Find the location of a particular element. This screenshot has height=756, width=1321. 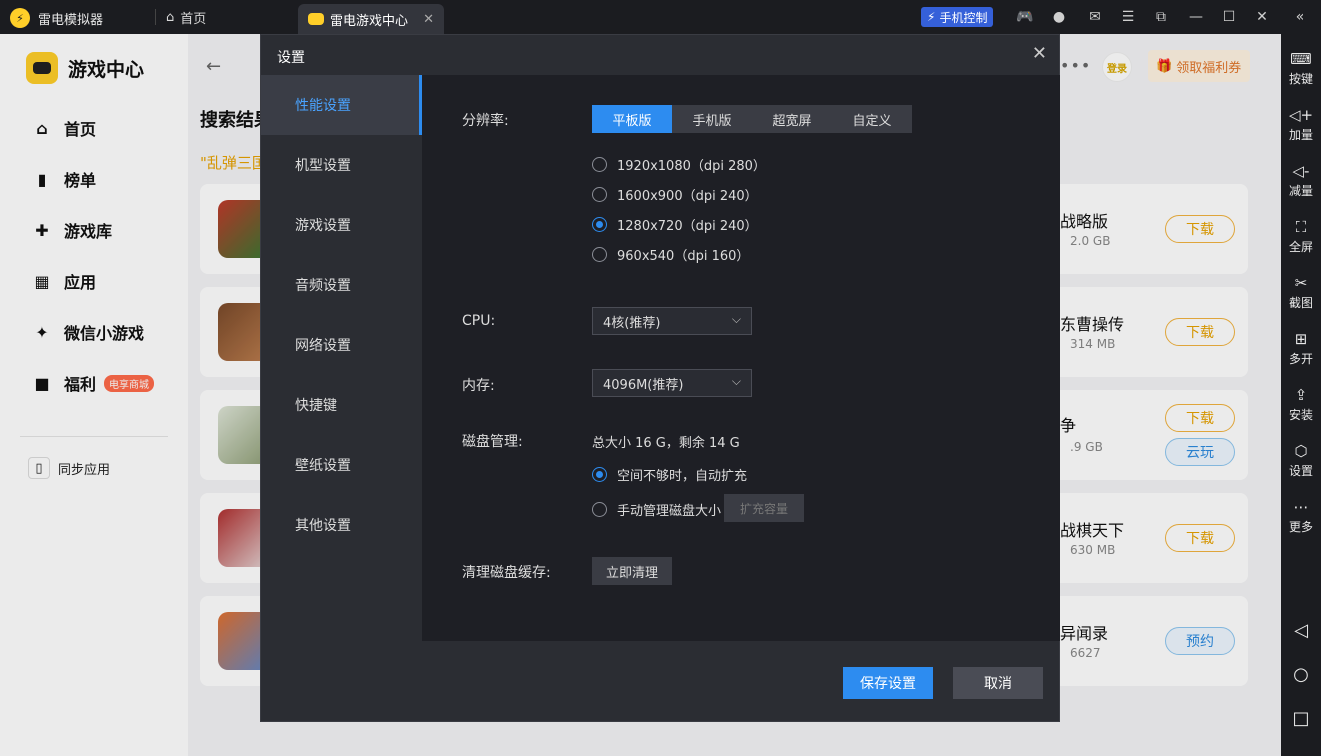

toolbar-label: 安装 is located at coordinates (1300, 415).